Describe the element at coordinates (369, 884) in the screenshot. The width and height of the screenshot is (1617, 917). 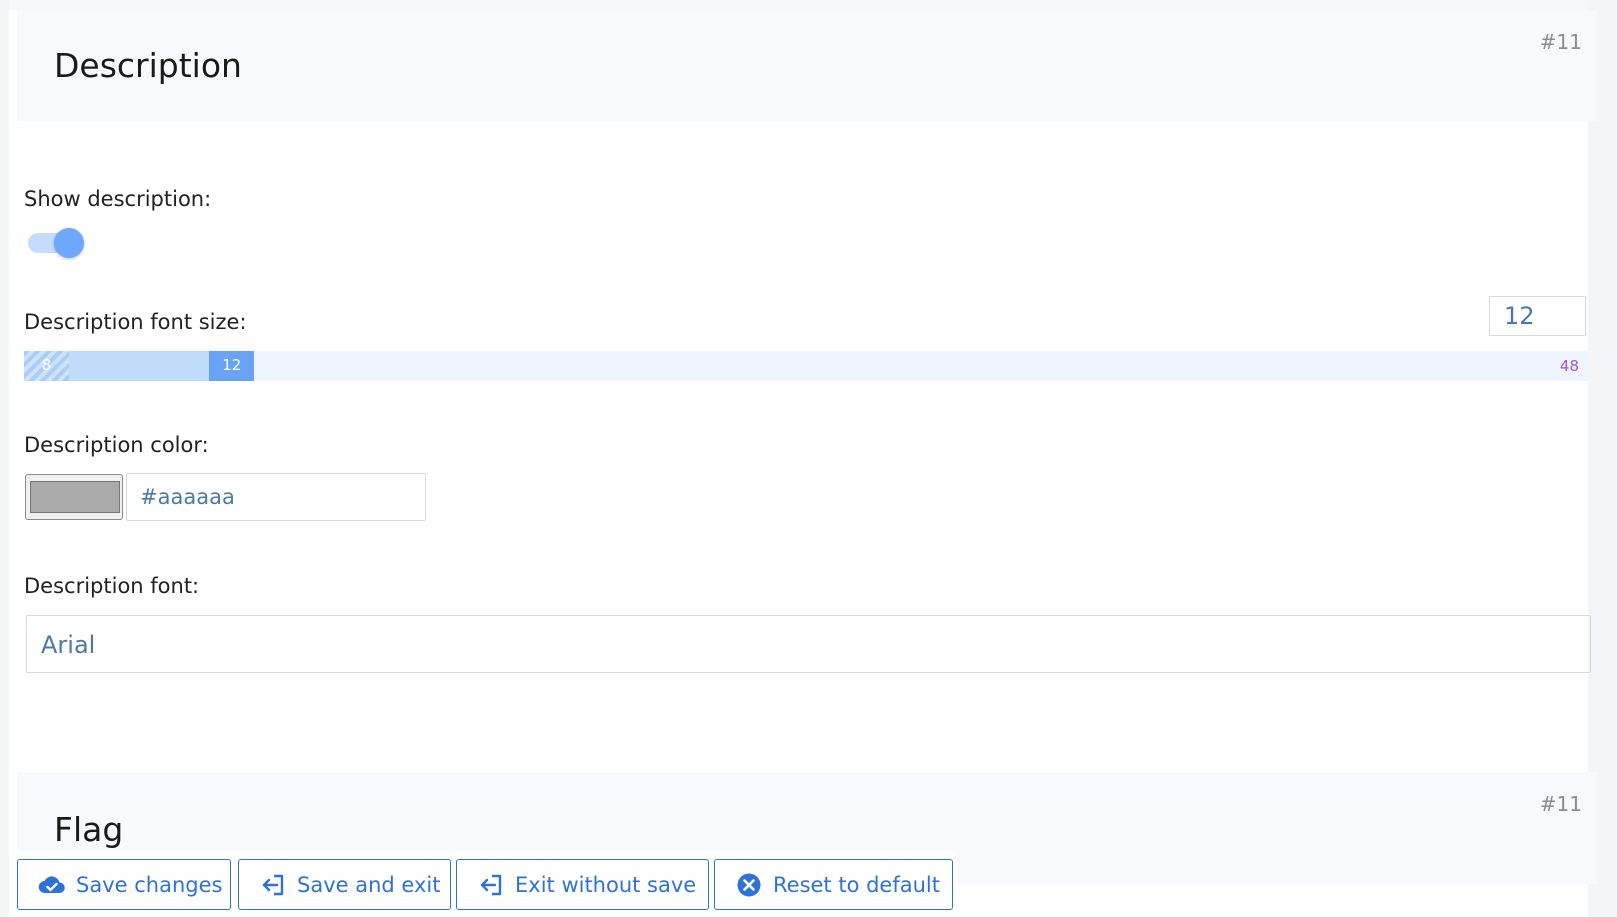
I see `save-and-exit-label: Save and exit` at that location.